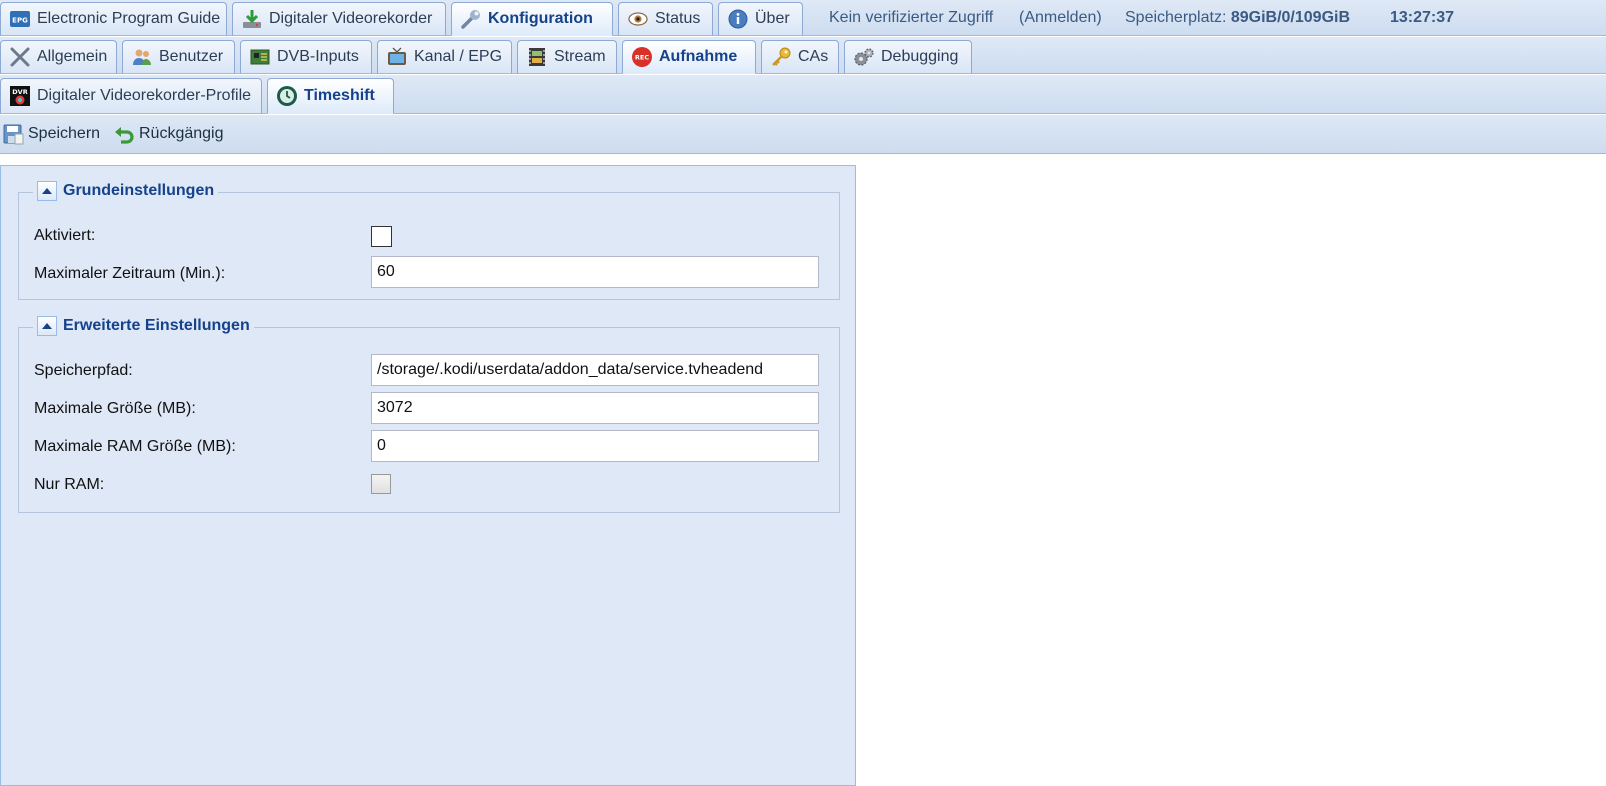 This screenshot has width=1606, height=786. I want to click on info-icon, so click(738, 19).